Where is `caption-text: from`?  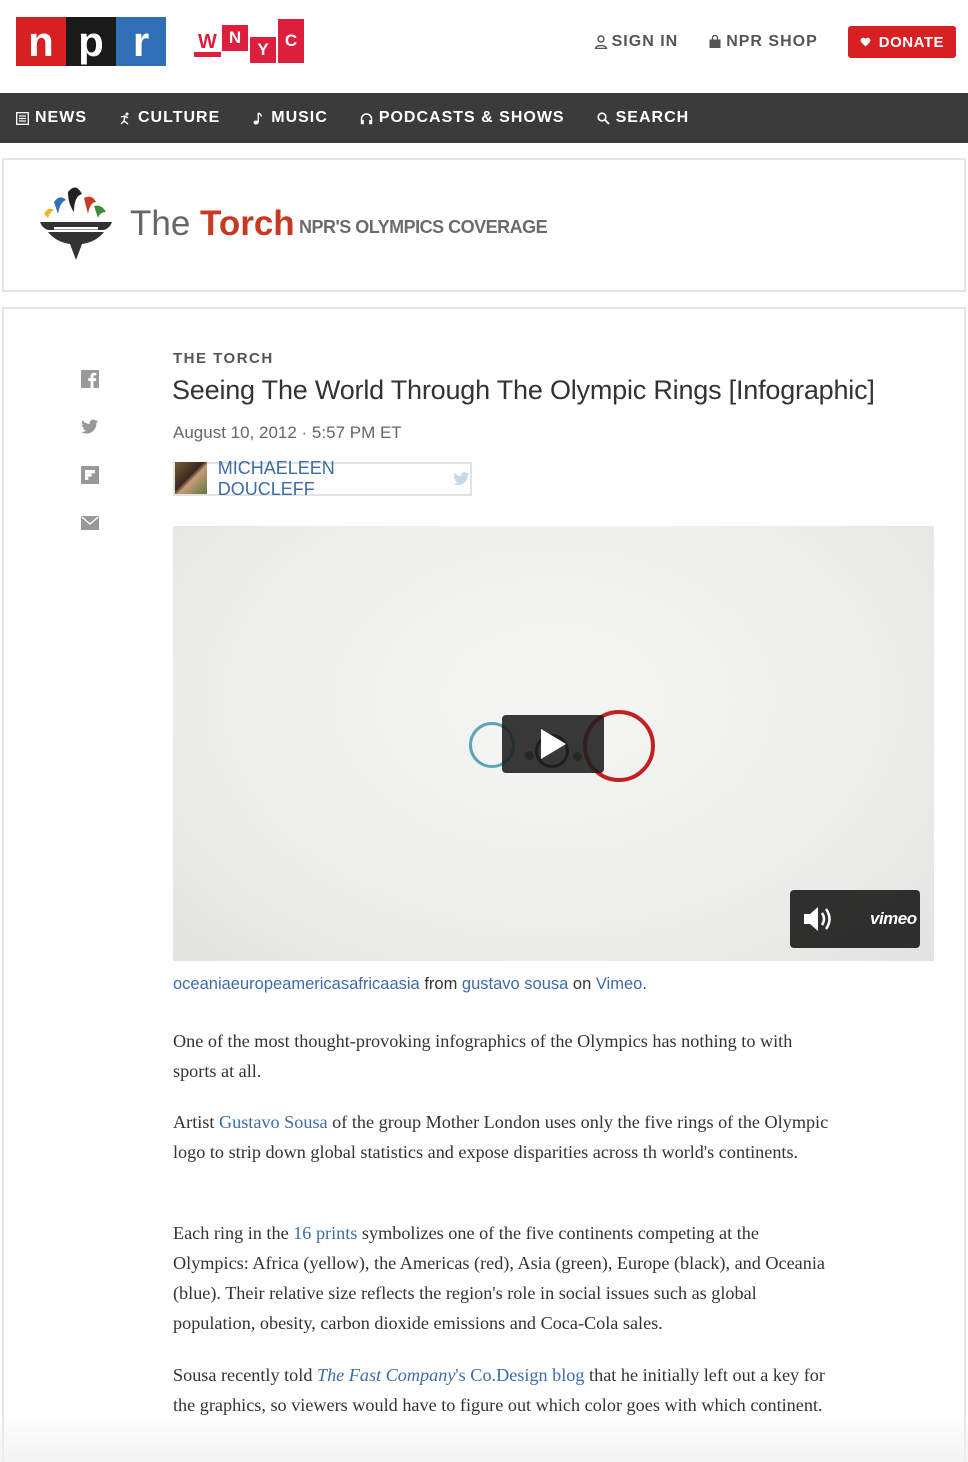 caption-text: from is located at coordinates (440, 984).